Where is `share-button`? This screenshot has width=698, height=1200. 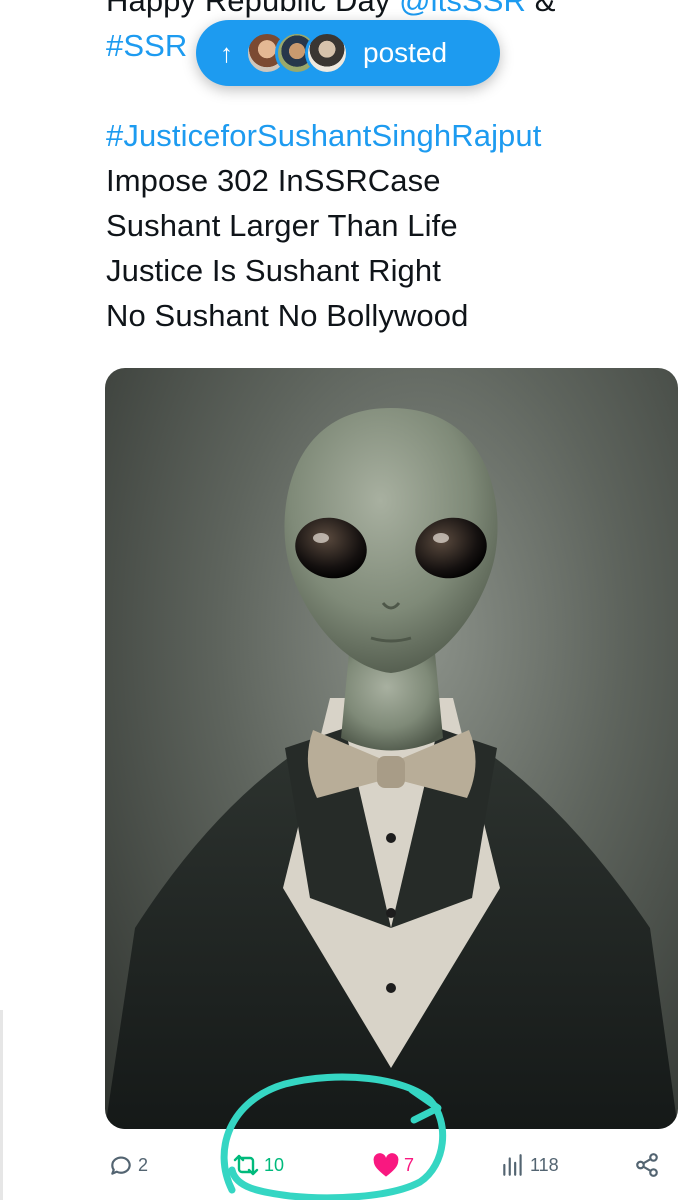
share-button is located at coordinates (647, 1165).